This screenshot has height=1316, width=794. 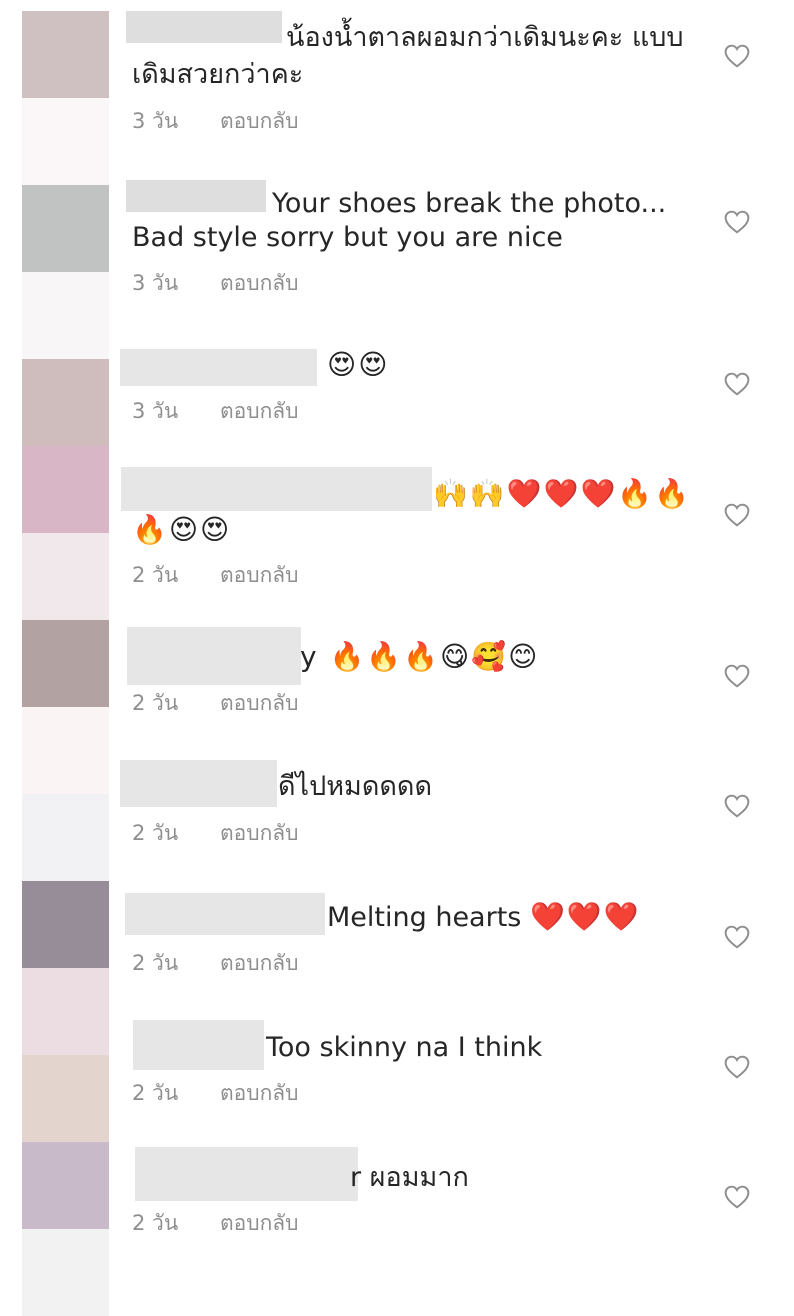 I want to click on comment-text-continued: 🔥😍😍, so click(x=182, y=529).